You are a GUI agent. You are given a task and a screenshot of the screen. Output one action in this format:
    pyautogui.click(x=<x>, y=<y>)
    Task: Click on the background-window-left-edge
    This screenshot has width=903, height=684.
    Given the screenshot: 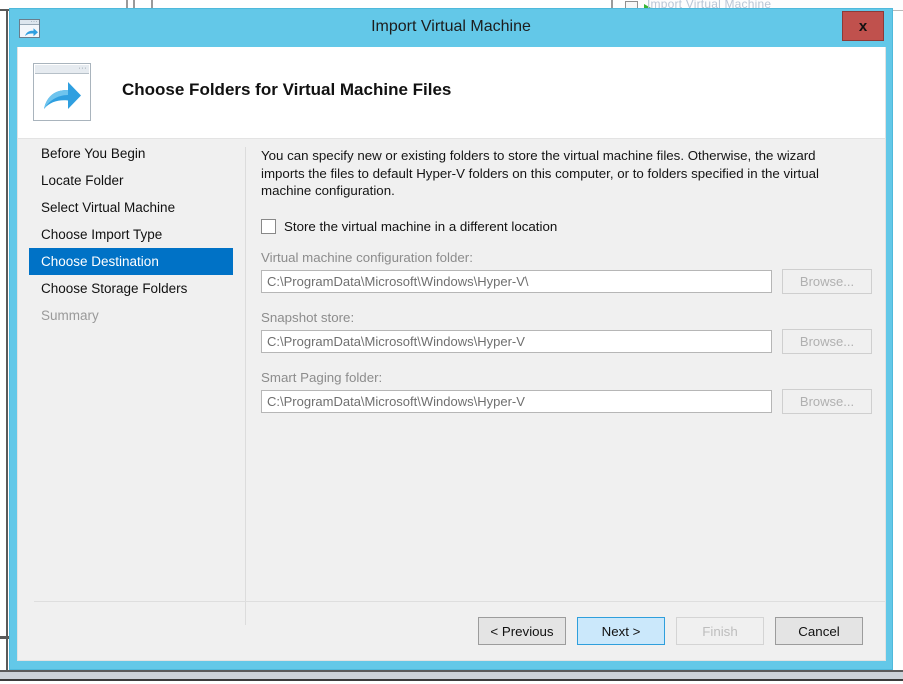 What is the action you would take?
    pyautogui.click(x=4, y=347)
    